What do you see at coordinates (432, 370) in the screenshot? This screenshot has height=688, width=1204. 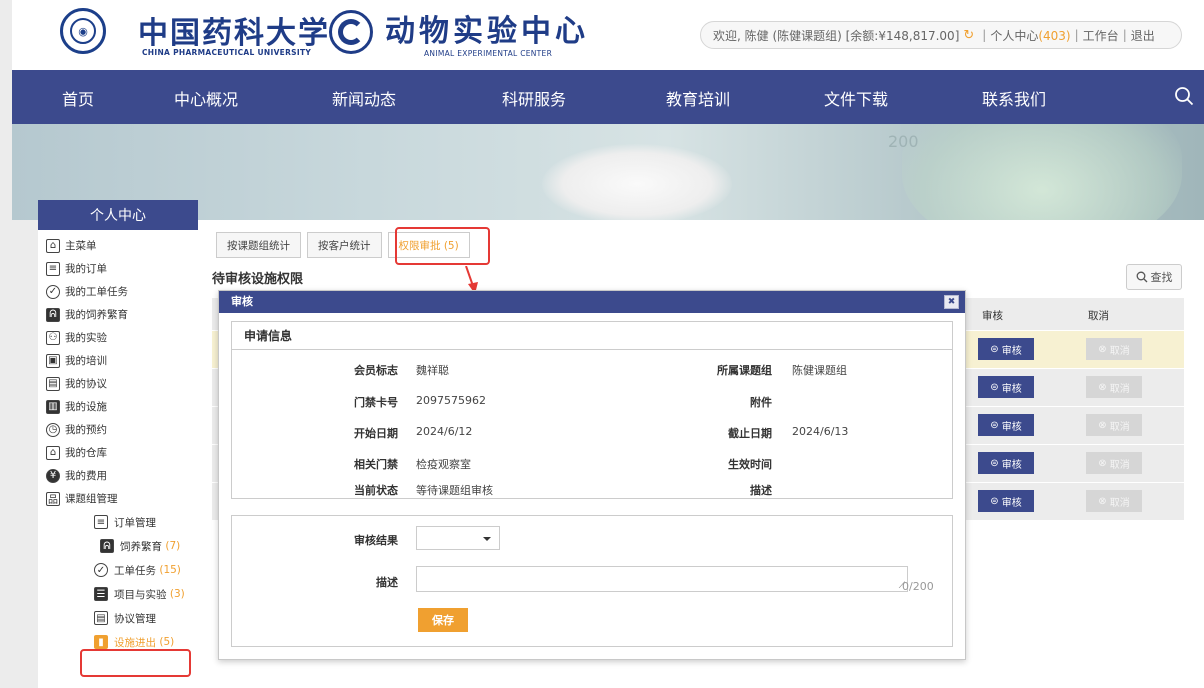 I see `member-value: 魏祥聪` at bounding box center [432, 370].